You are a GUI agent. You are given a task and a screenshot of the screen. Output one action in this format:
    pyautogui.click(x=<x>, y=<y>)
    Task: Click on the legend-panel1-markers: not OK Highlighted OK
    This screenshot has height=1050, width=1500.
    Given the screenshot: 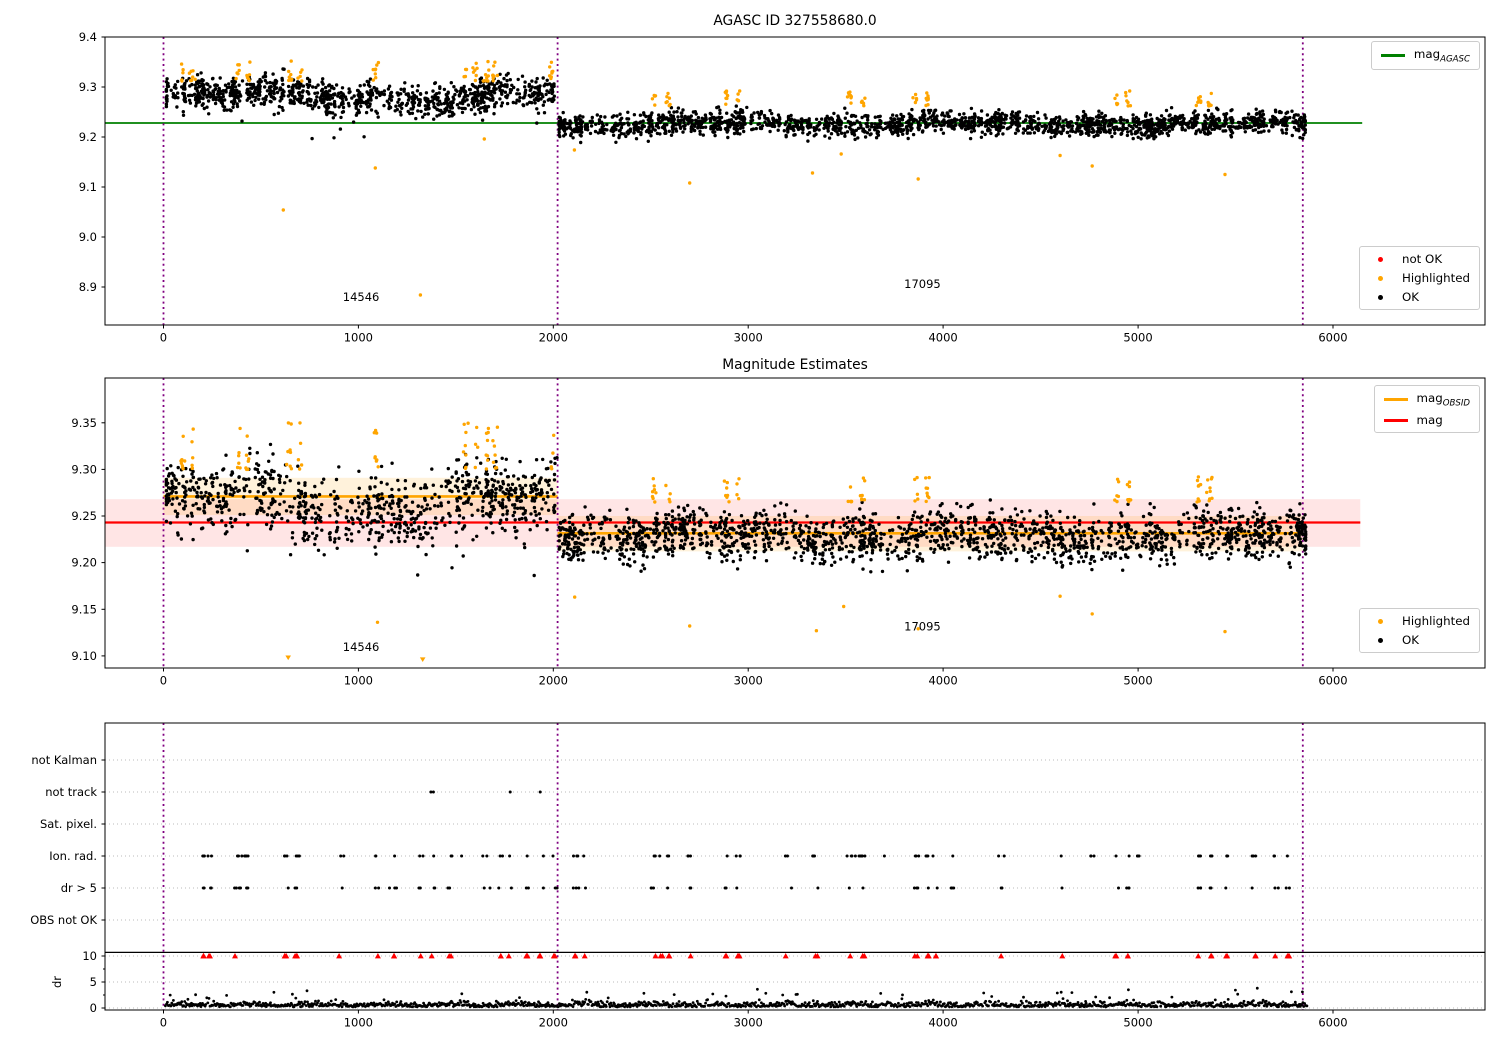 What is the action you would take?
    pyautogui.click(x=1419, y=278)
    